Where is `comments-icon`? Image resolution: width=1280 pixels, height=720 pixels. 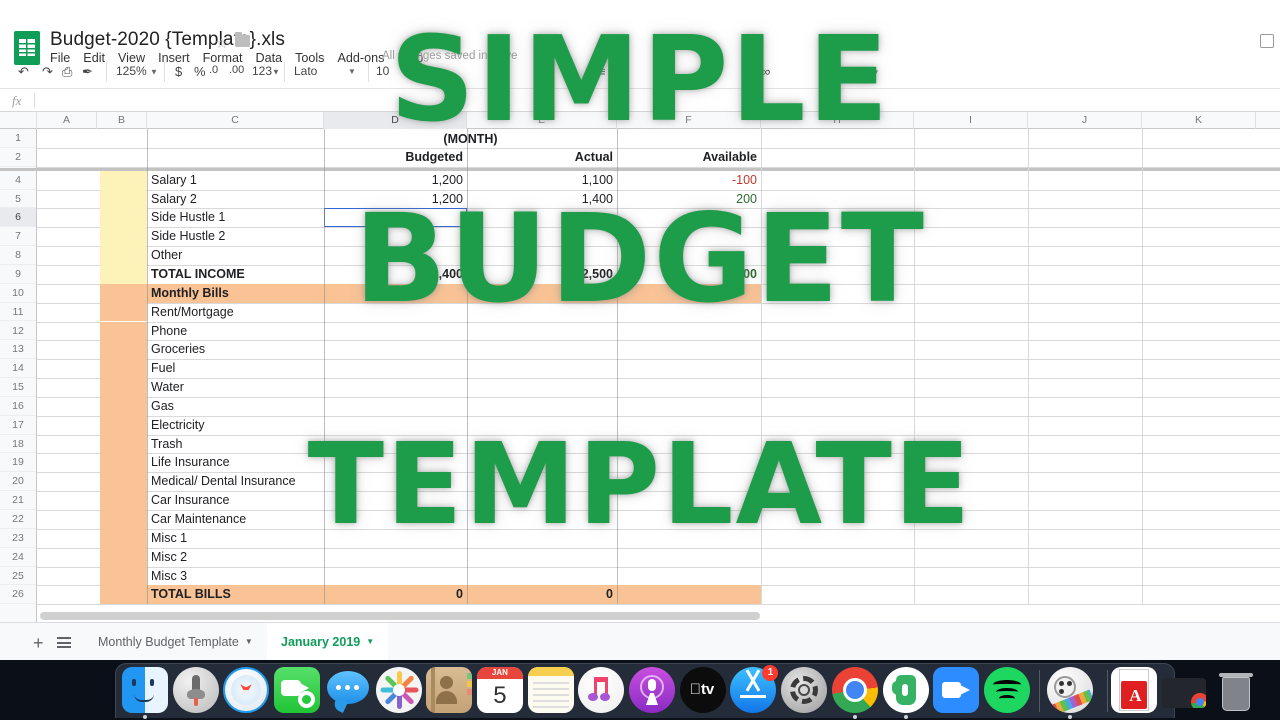
comments-icon is located at coordinates (1267, 41).